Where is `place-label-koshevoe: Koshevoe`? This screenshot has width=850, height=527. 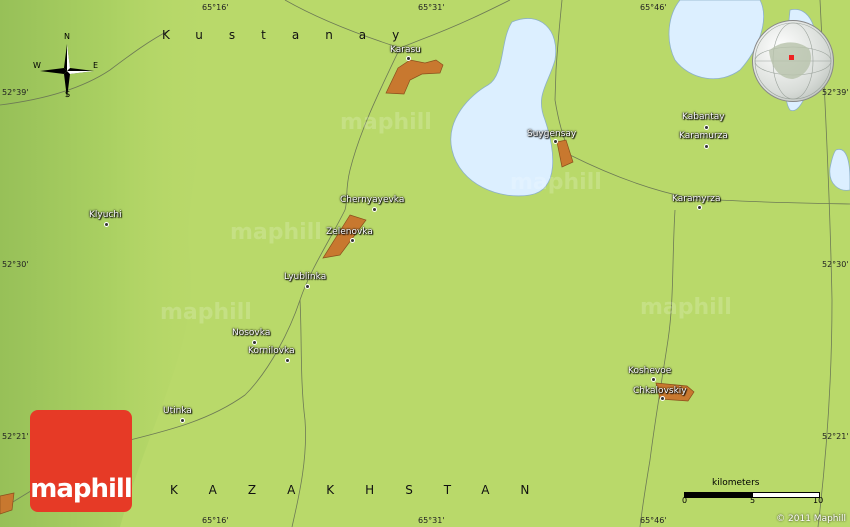
place-label-koshevoe: Koshevoe is located at coordinates (649, 371).